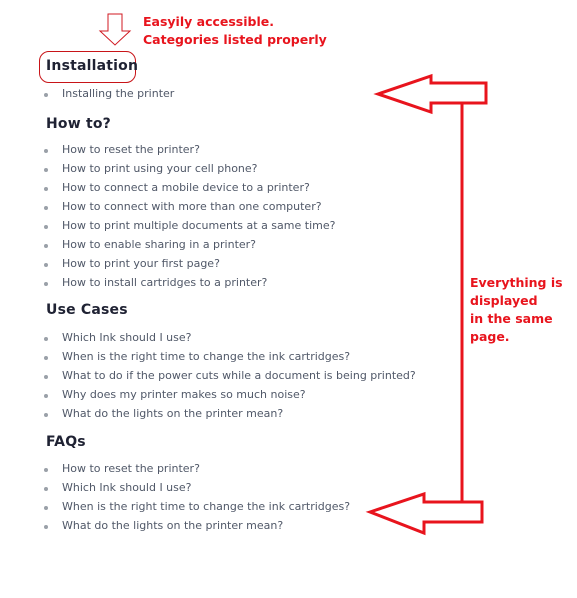 The width and height of the screenshot is (577, 598). Describe the element at coordinates (92, 66) in the screenshot. I see `section-title: Installation` at that location.